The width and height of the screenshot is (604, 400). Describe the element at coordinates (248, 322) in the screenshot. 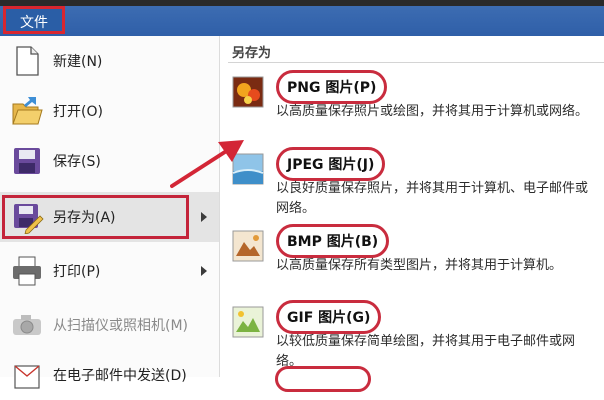

I see `gif-image-icon` at that location.